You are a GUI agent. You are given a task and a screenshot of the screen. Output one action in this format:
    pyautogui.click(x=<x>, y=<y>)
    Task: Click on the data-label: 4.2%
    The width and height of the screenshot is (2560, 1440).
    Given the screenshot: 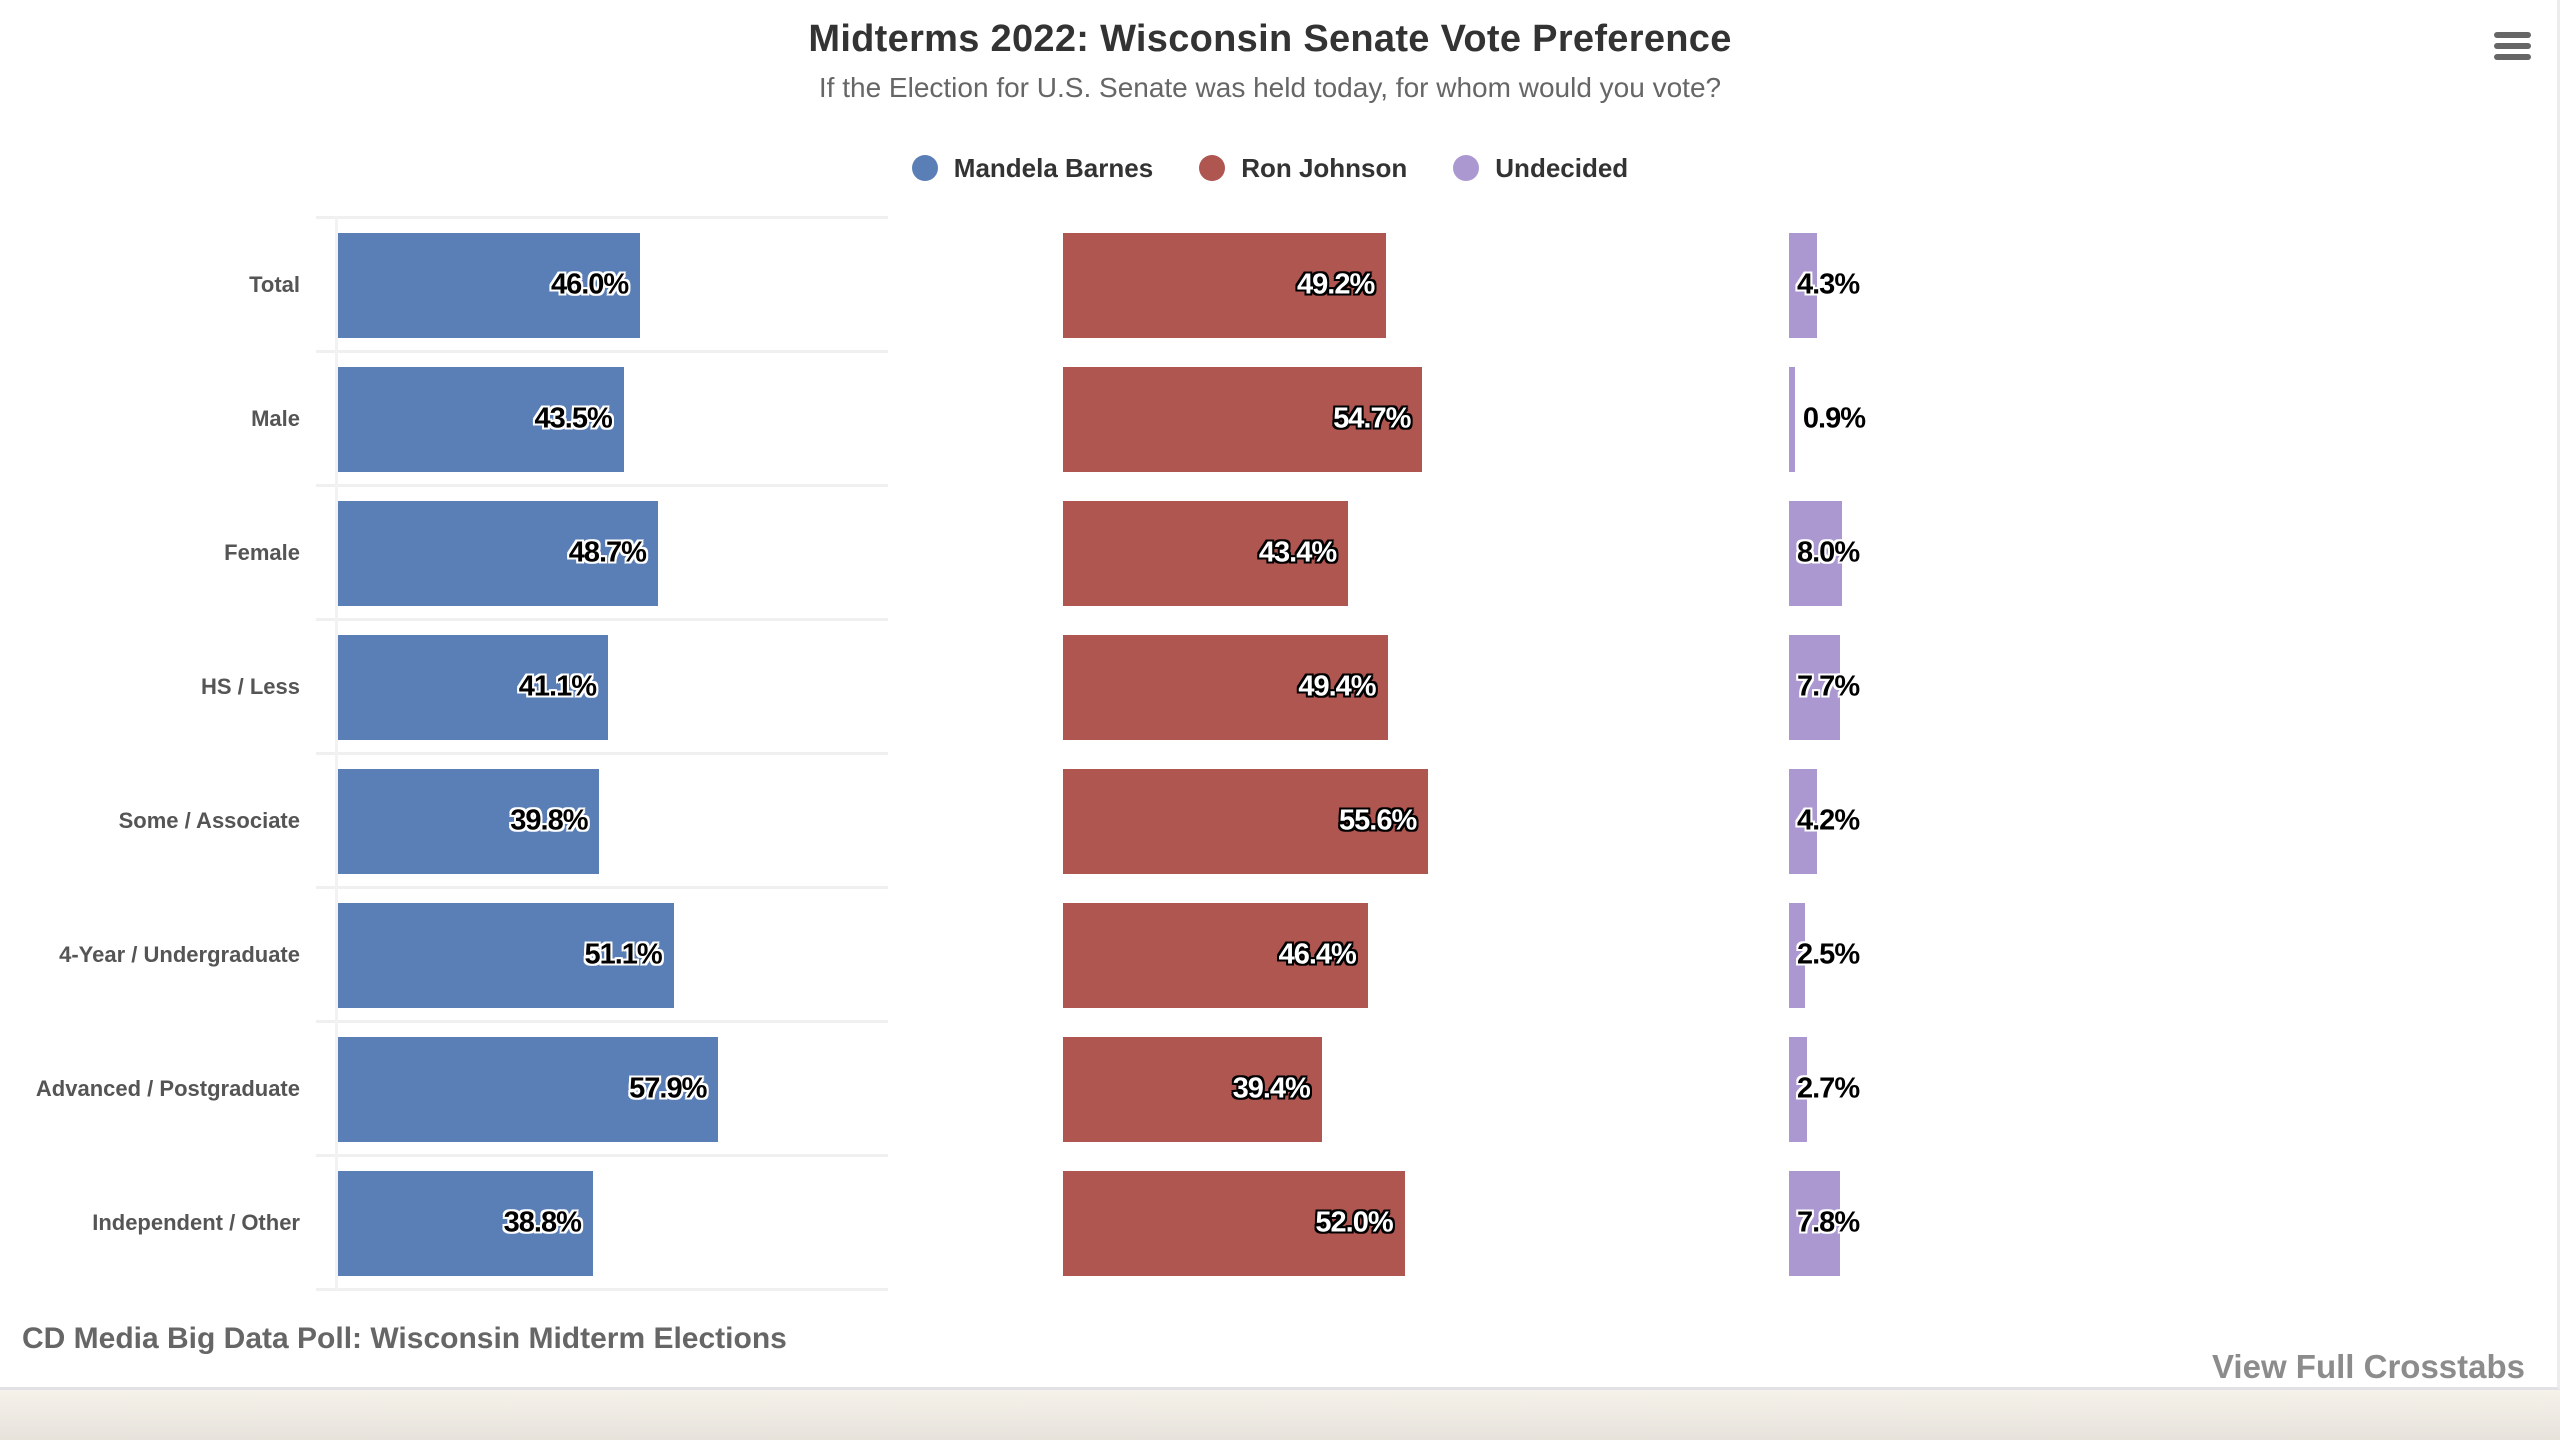 What is the action you would take?
    pyautogui.click(x=1828, y=820)
    